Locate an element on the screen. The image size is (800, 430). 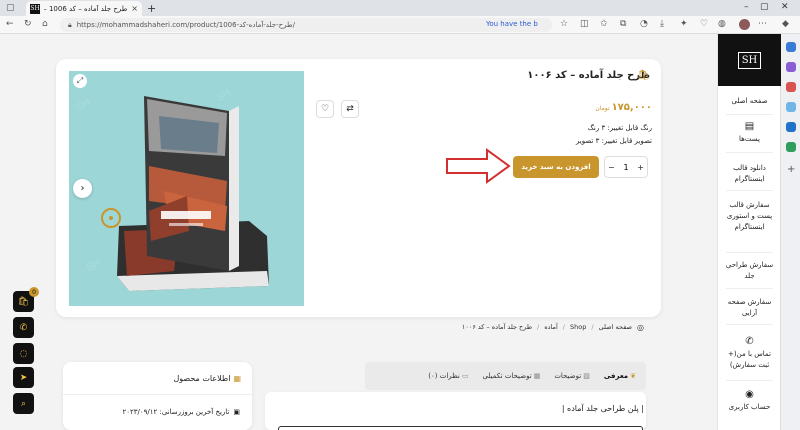
profile-avatar is located at coordinates (744, 24).